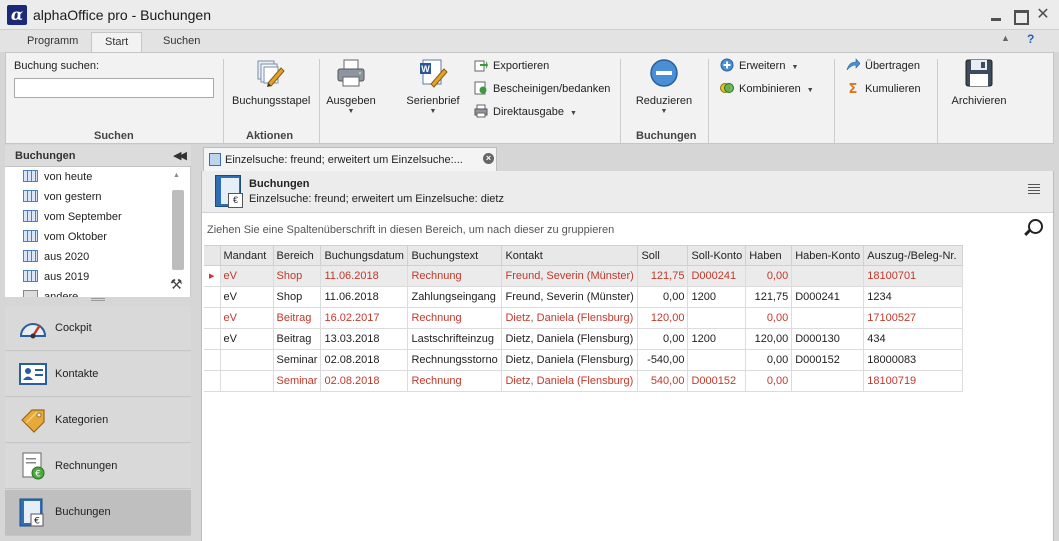 The image size is (1059, 541). I want to click on search-icon, so click(1033, 228).